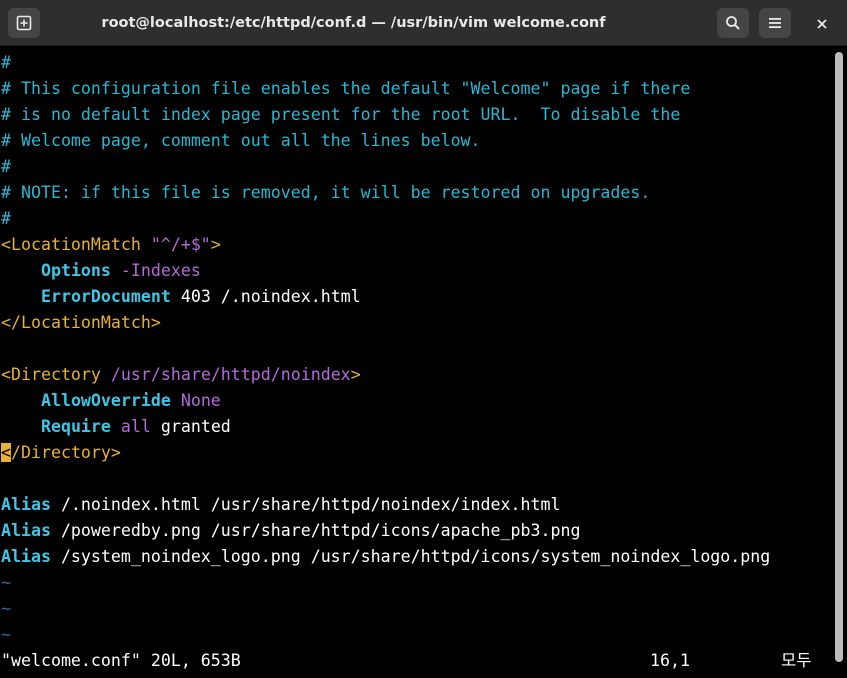 Image resolution: width=847 pixels, height=678 pixels. Describe the element at coordinates (670, 660) in the screenshot. I see `vim-status-cursor-position: 16,1` at that location.